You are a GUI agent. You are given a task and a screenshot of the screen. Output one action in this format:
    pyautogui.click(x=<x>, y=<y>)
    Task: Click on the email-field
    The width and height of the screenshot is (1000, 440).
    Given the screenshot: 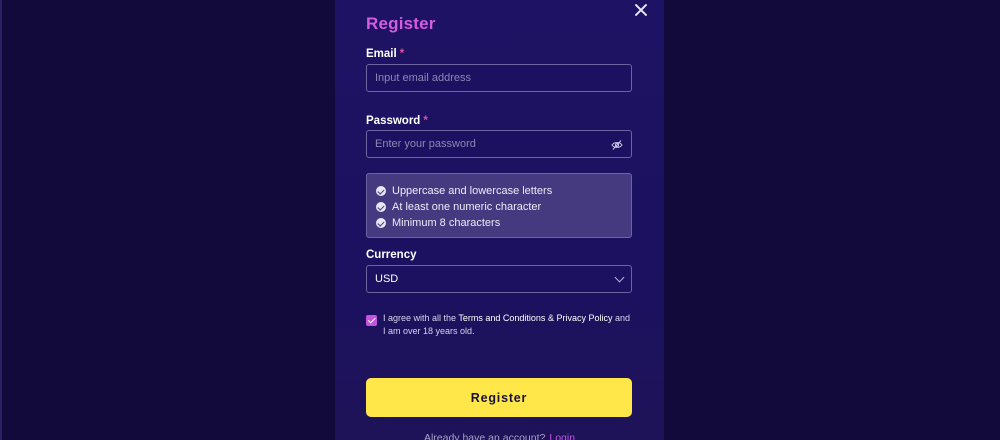 What is the action you would take?
    pyautogui.click(x=499, y=78)
    